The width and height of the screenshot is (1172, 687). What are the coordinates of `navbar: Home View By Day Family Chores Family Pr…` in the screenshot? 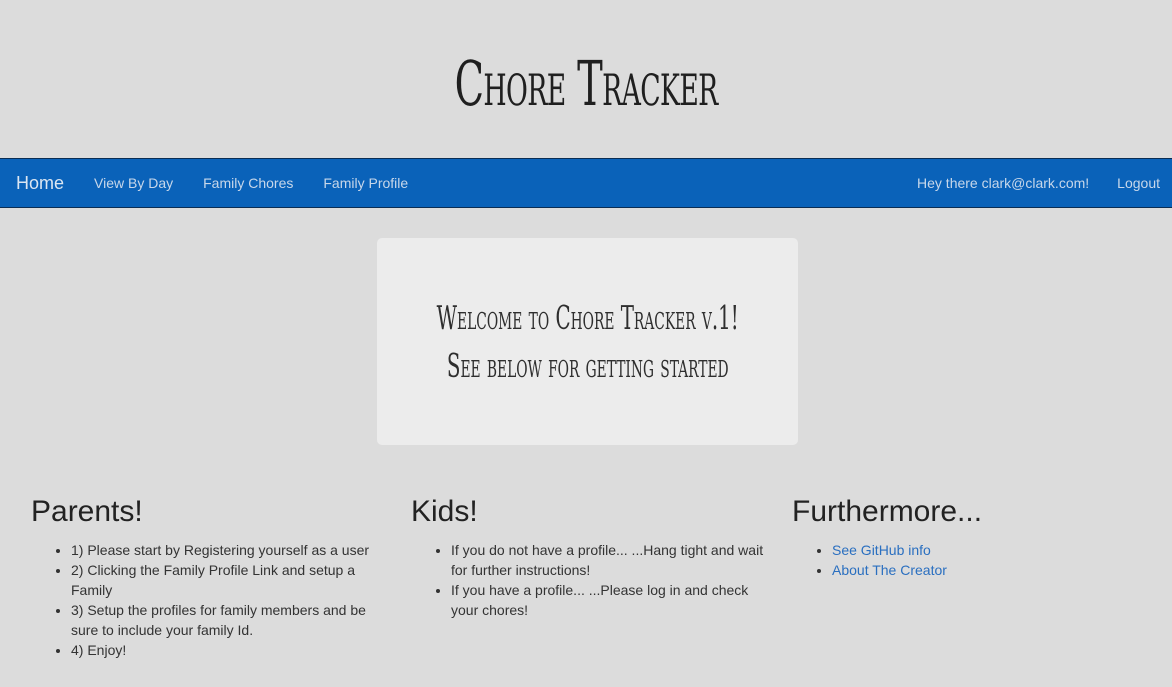 It's located at (586, 183).